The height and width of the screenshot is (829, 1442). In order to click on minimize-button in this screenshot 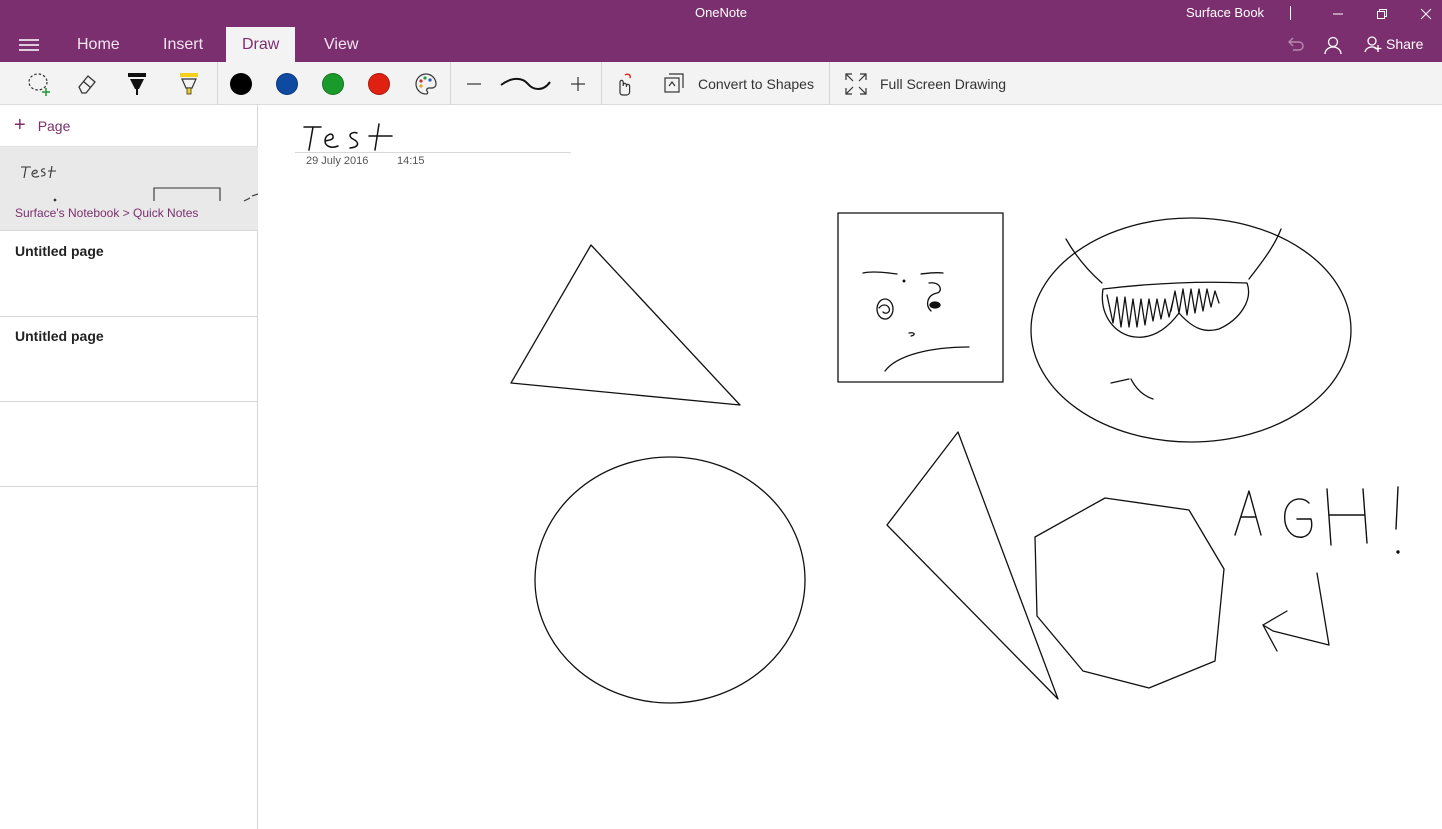, I will do `click(1338, 13)`.